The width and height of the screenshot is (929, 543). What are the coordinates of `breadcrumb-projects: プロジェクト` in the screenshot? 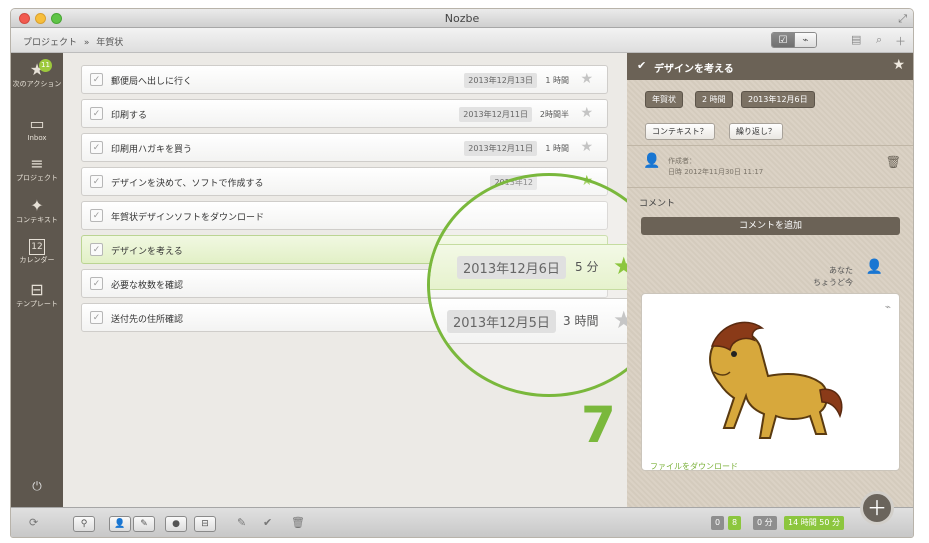 It's located at (50, 43).